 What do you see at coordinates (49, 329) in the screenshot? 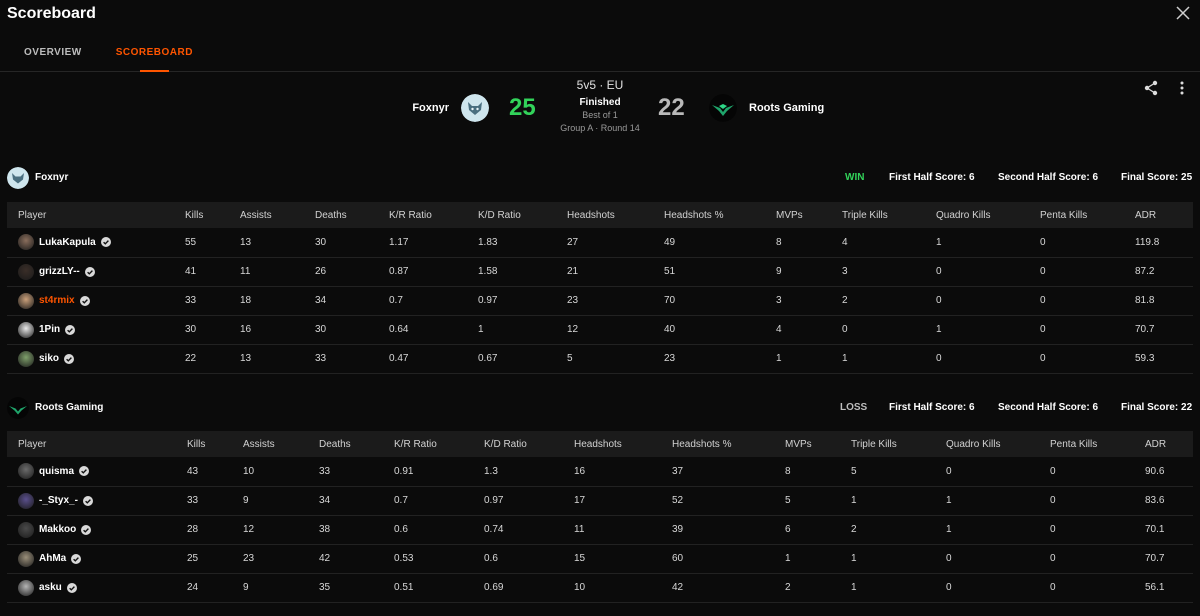
I see `player-name-link: 1Pin` at bounding box center [49, 329].